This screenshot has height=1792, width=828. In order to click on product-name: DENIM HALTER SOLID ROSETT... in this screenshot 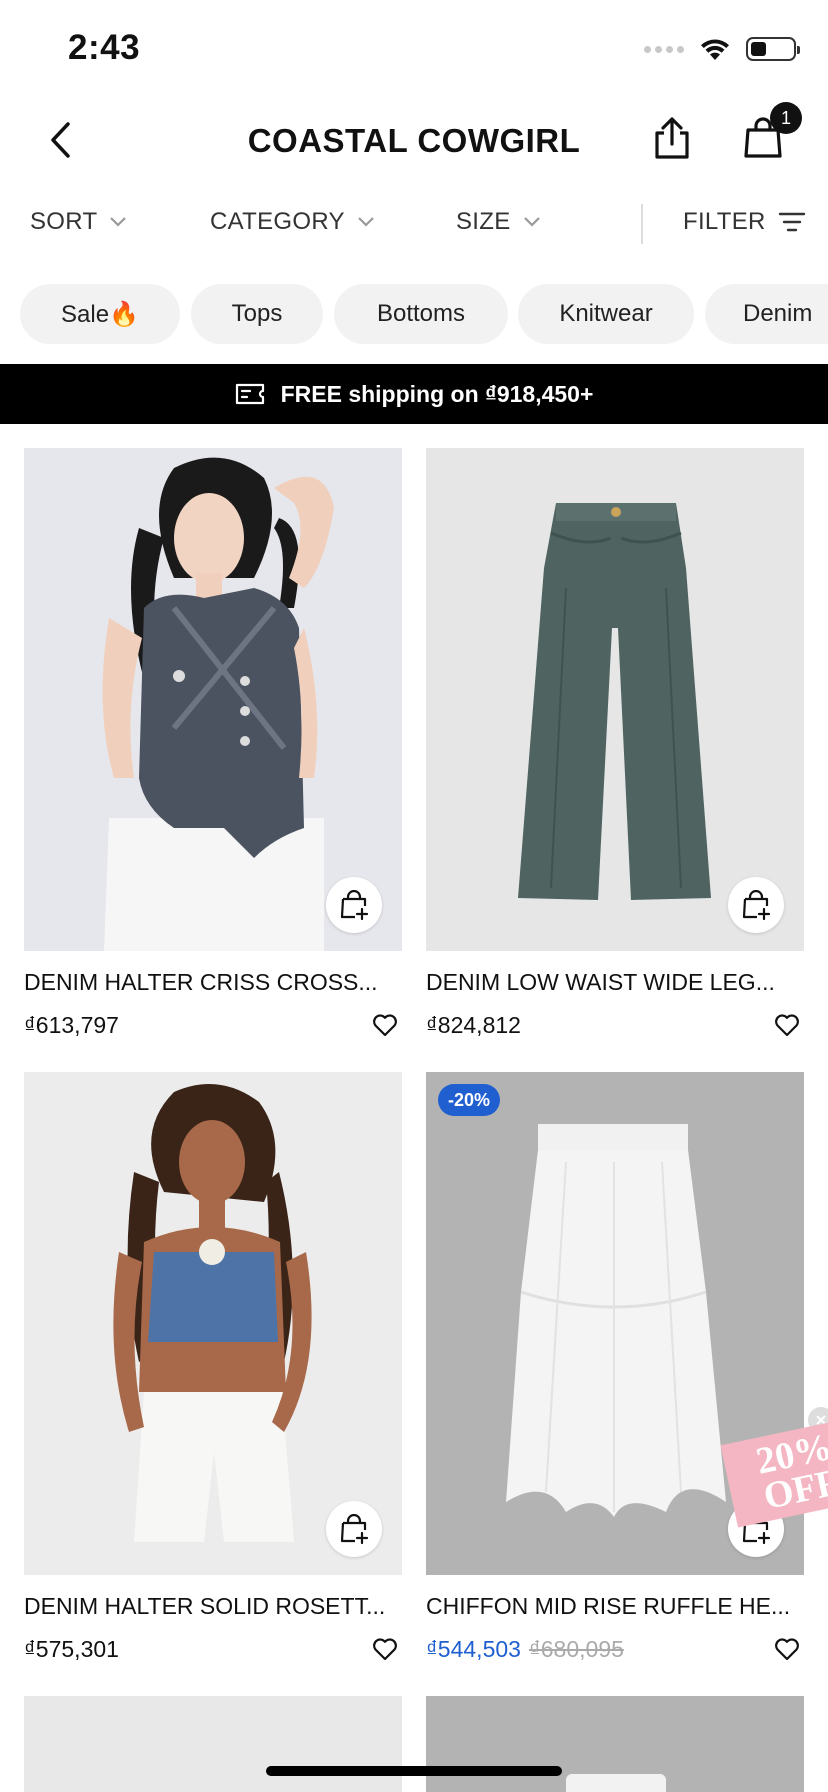, I will do `click(213, 1606)`.